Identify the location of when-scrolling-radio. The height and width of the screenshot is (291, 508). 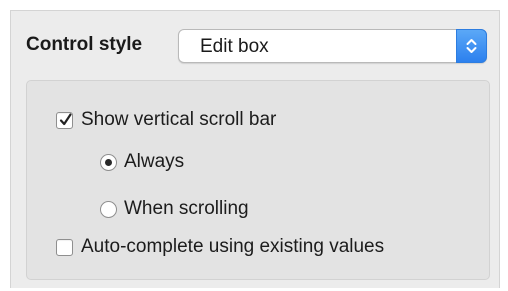
(108, 209).